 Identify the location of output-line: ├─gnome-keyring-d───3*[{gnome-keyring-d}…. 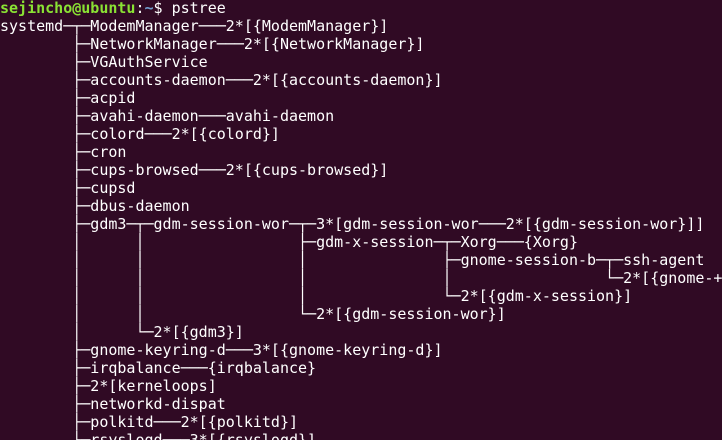
(221, 350).